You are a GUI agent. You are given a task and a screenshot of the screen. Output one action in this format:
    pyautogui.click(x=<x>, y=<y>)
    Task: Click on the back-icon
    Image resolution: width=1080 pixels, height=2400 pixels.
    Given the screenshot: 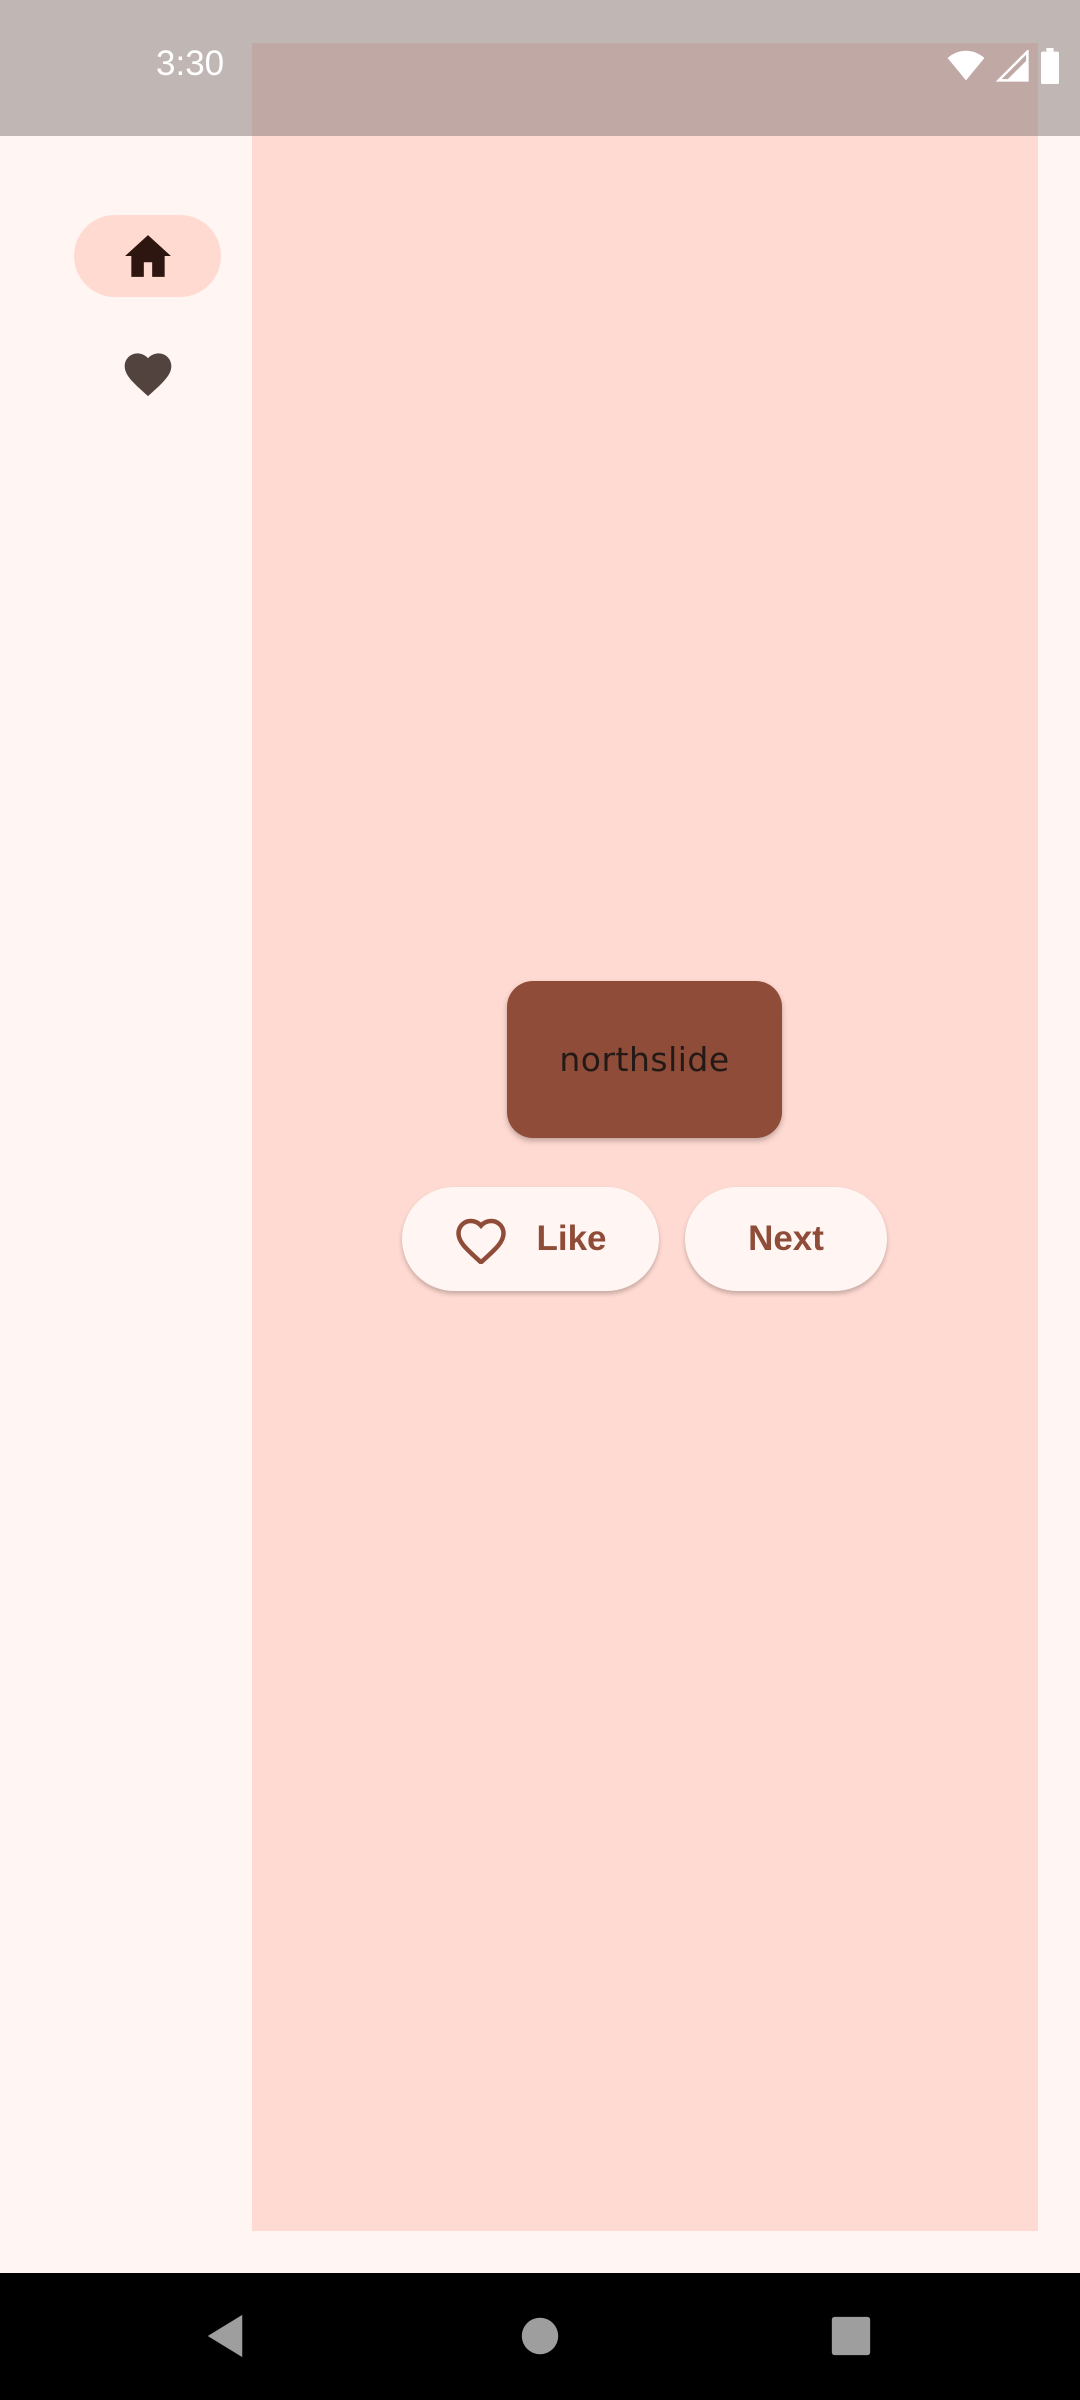 What is the action you would take?
    pyautogui.click(x=225, y=2338)
    